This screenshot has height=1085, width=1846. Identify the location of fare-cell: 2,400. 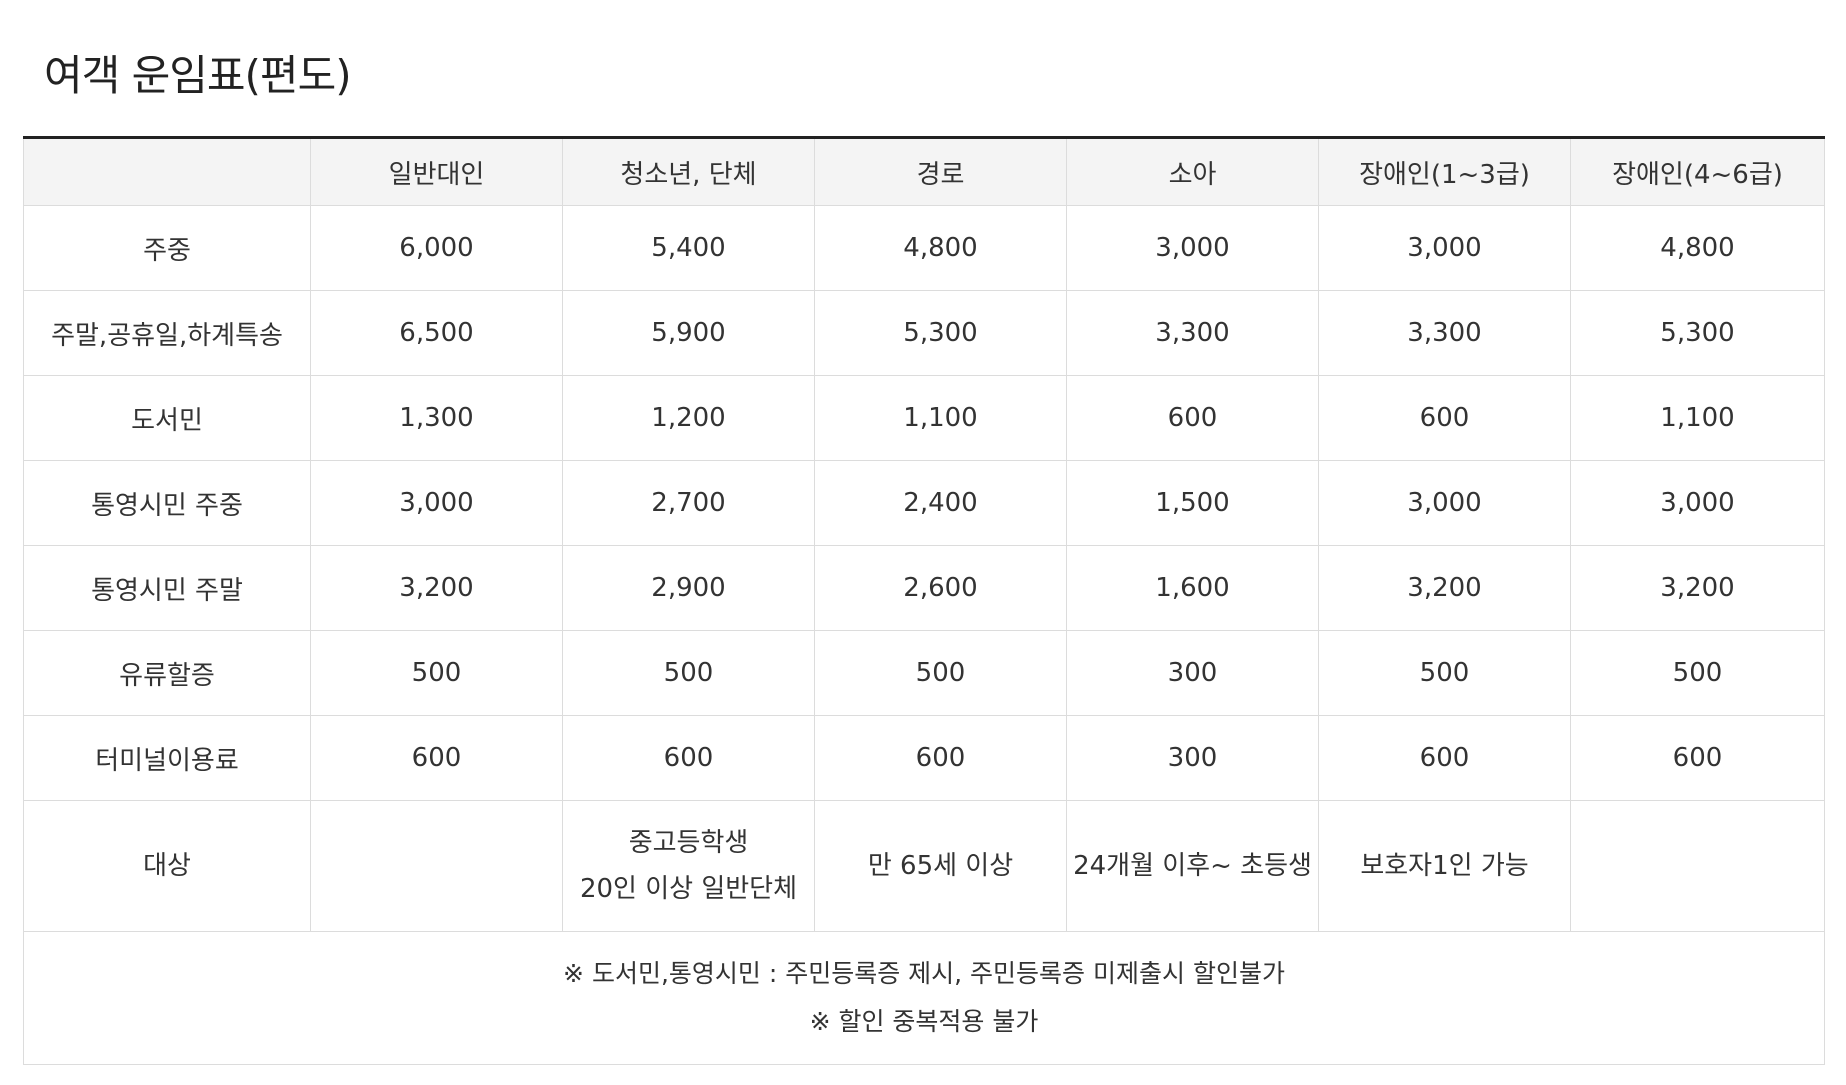
(940, 503).